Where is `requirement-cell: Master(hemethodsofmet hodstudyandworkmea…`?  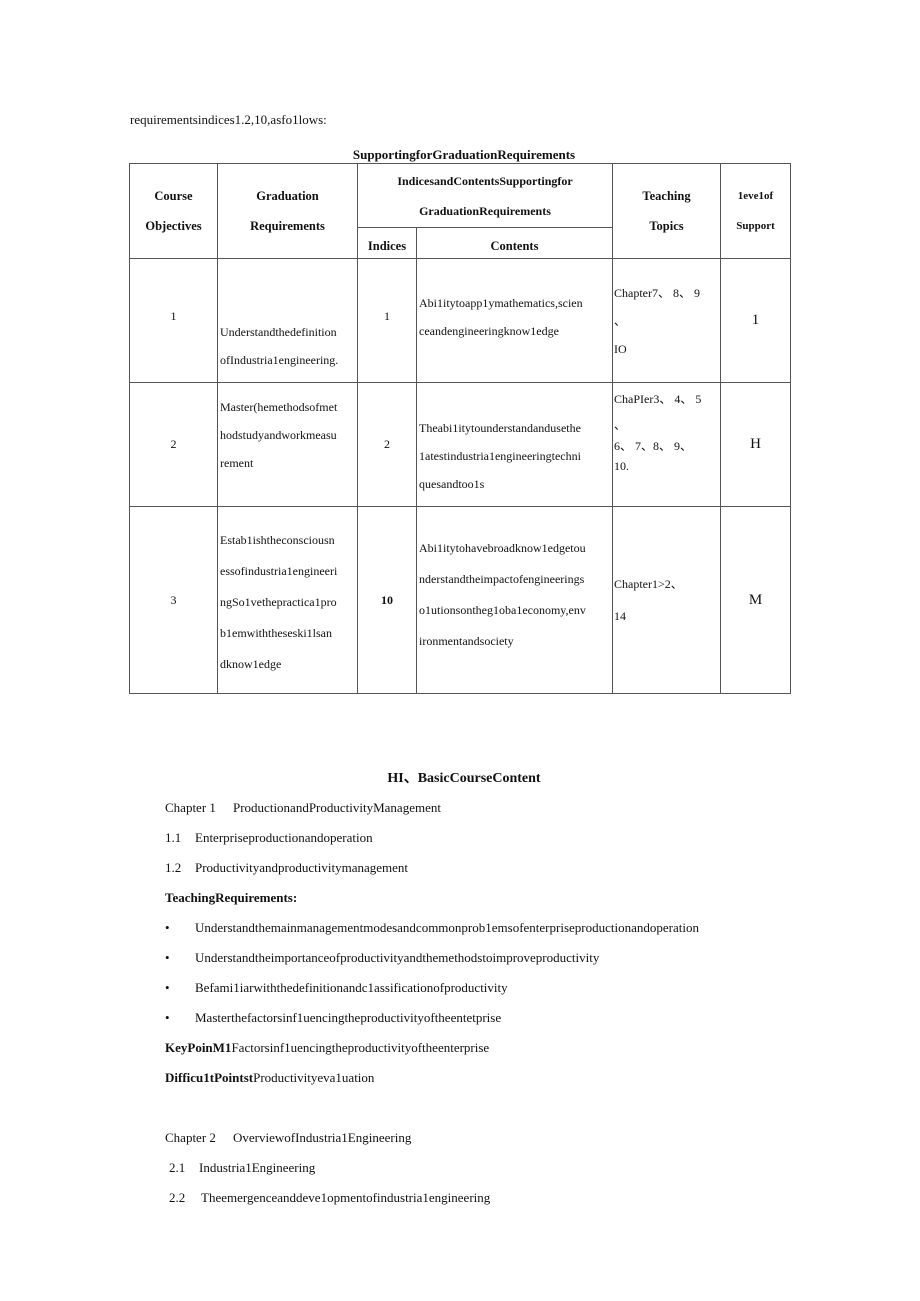 requirement-cell: Master(hemethodsofmet hodstudyandworkmea… is located at coordinates (287, 444).